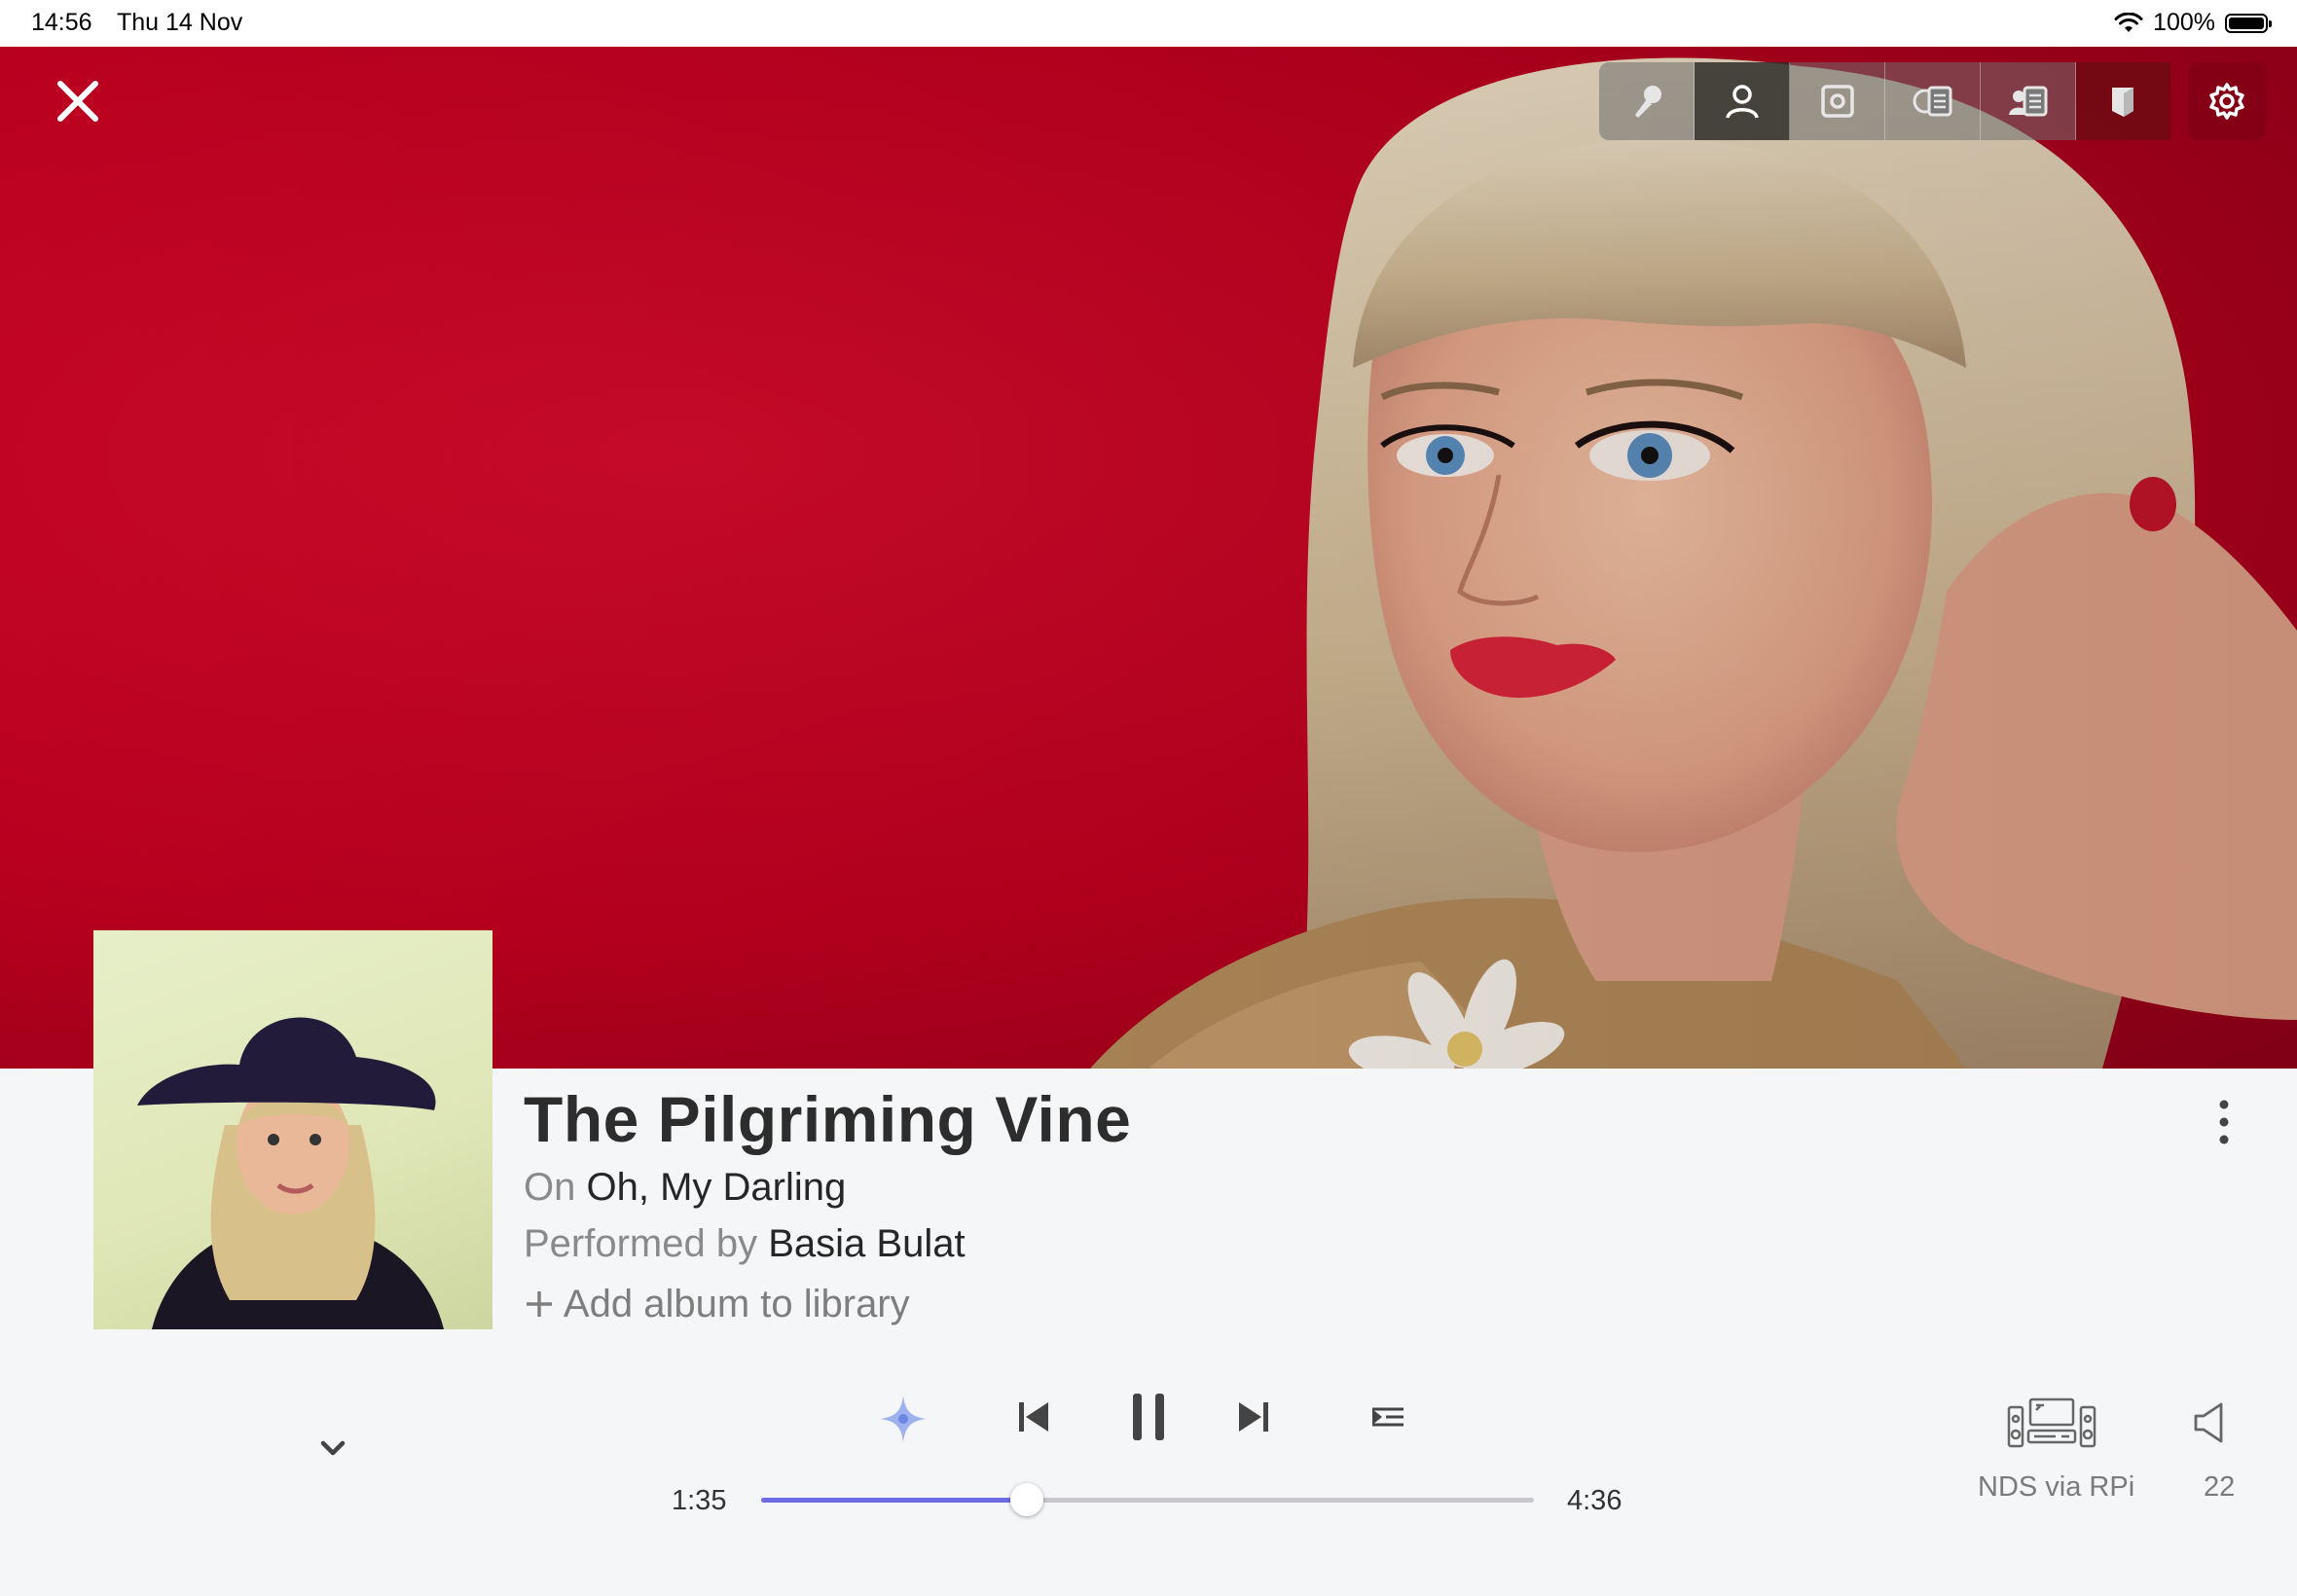 The width and height of the screenshot is (2297, 1596). I want to click on autoplay-button, so click(903, 1419).